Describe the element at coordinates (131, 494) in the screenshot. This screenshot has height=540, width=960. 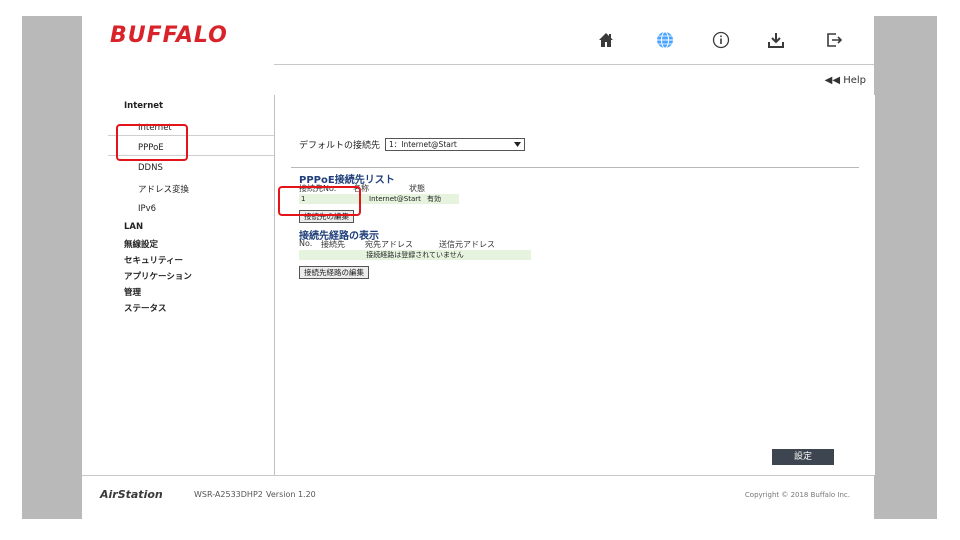
I see `airstation-brand: AirStation` at that location.